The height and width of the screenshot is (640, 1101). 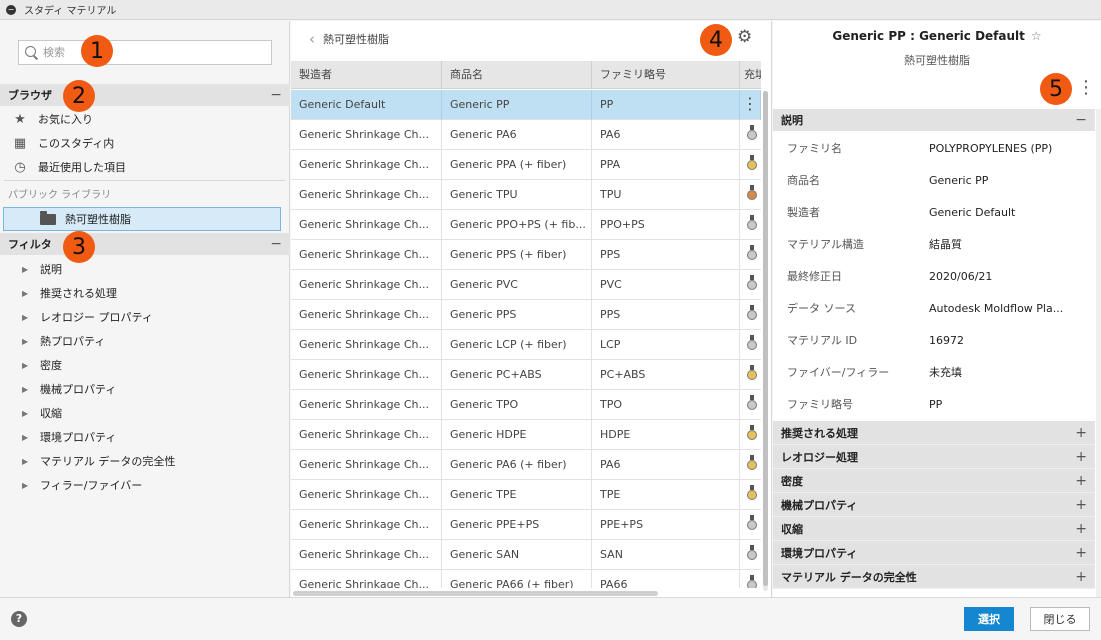 I want to click on filter-label: フィラー/ファイバー, so click(x=91, y=485).